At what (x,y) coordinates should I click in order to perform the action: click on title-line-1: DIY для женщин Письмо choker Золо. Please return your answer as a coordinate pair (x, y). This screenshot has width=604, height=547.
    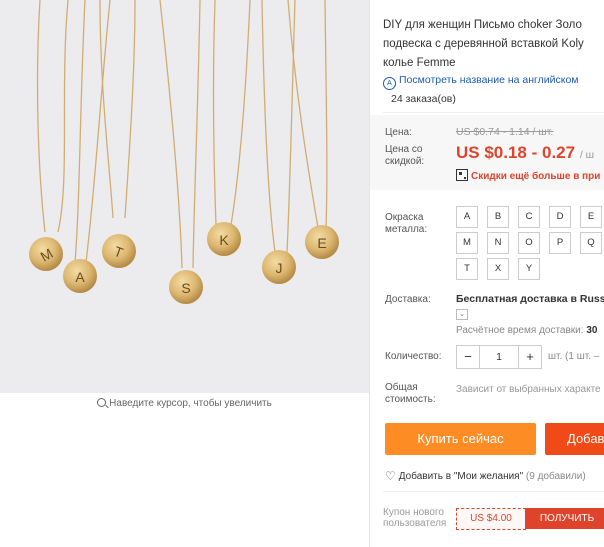
    Looking at the image, I should click on (482, 25).